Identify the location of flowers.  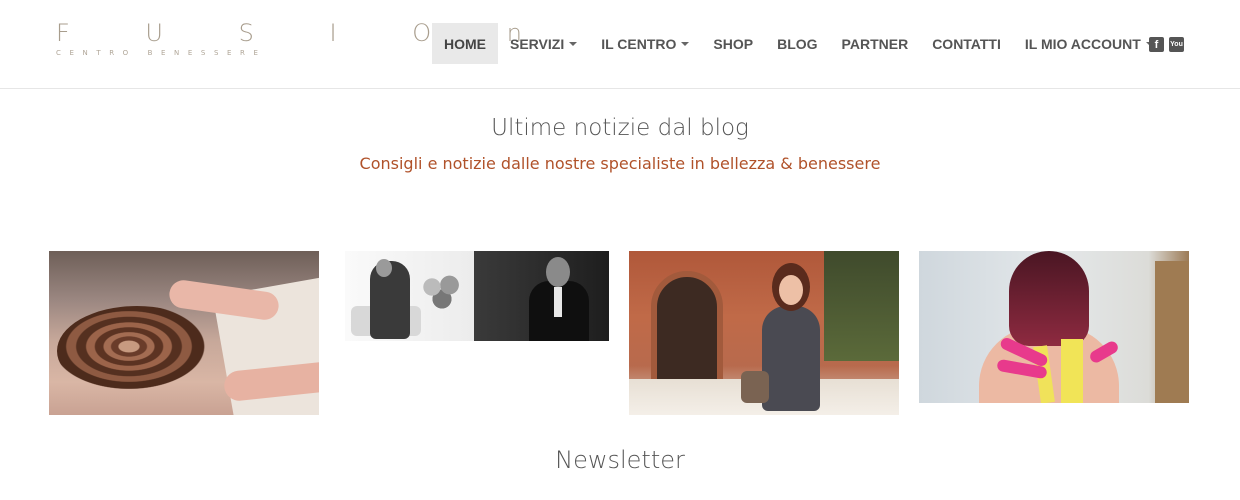
(442, 291).